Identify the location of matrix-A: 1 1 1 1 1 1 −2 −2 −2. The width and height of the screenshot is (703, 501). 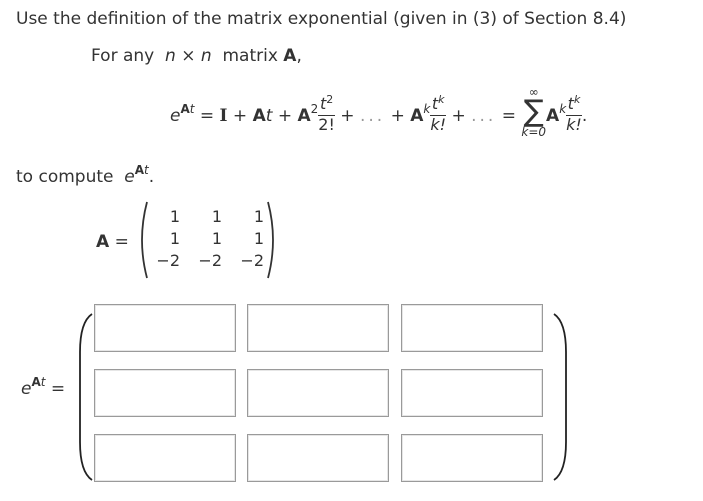
(210, 241).